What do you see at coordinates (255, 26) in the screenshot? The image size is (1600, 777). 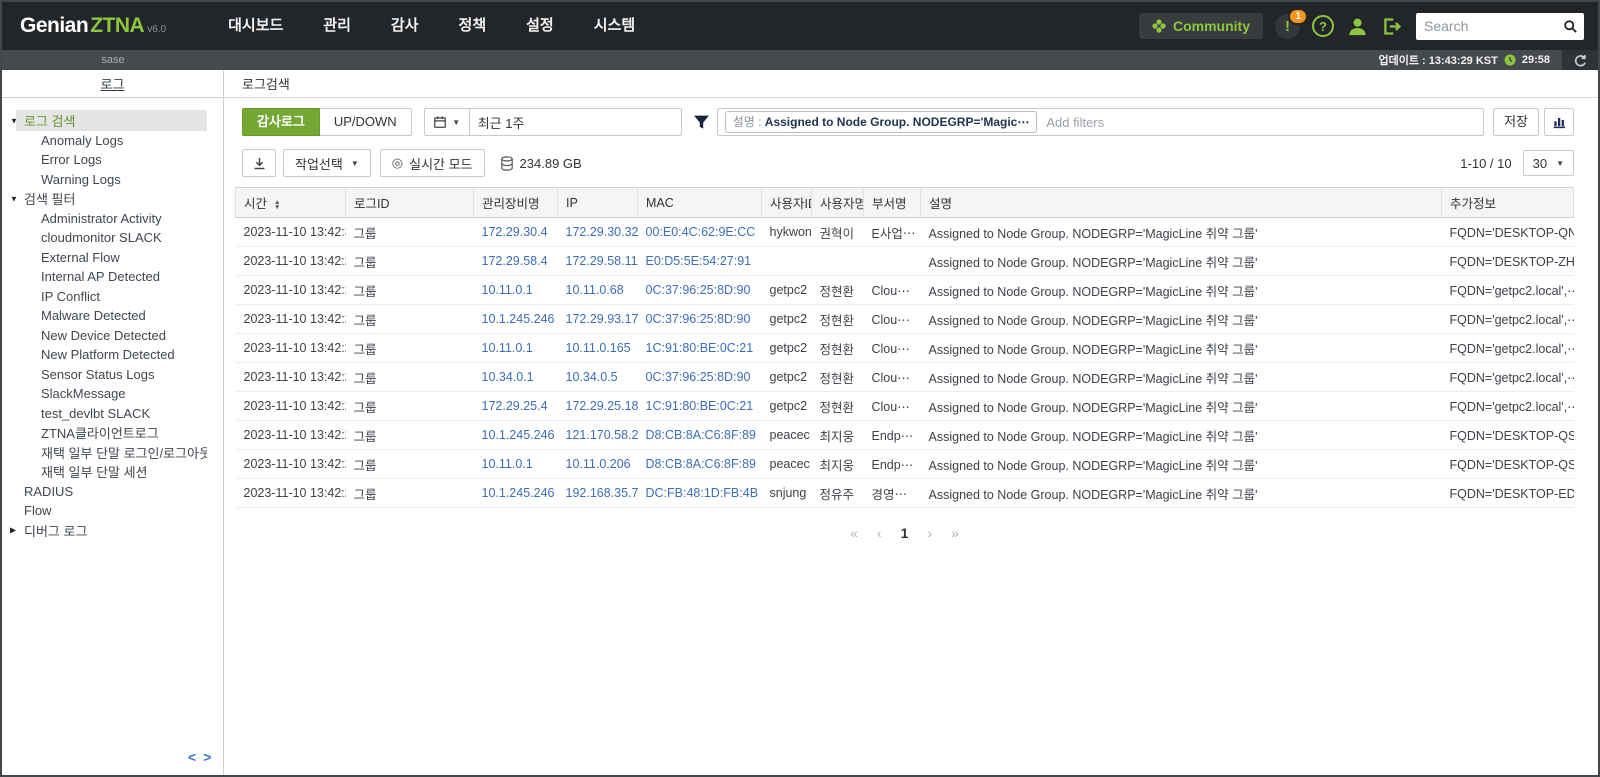 I see `menu-item-dashboard: 대시보드` at bounding box center [255, 26].